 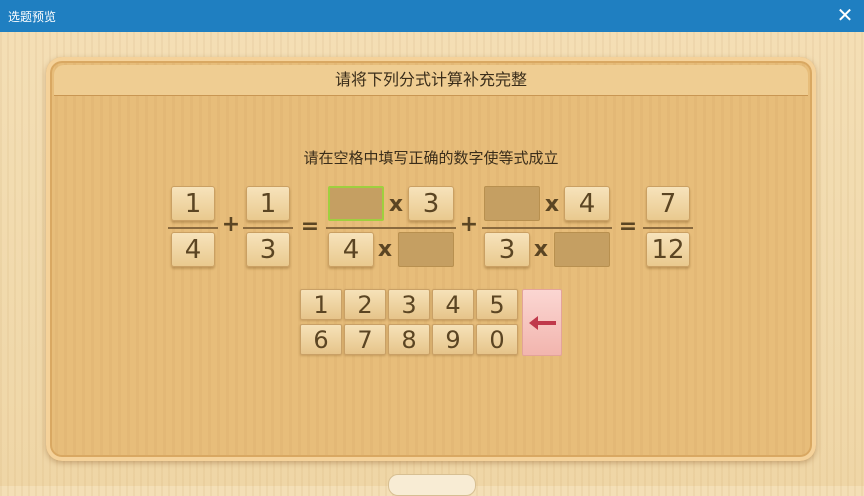 What do you see at coordinates (497, 304) in the screenshot?
I see `key-5: 5` at bounding box center [497, 304].